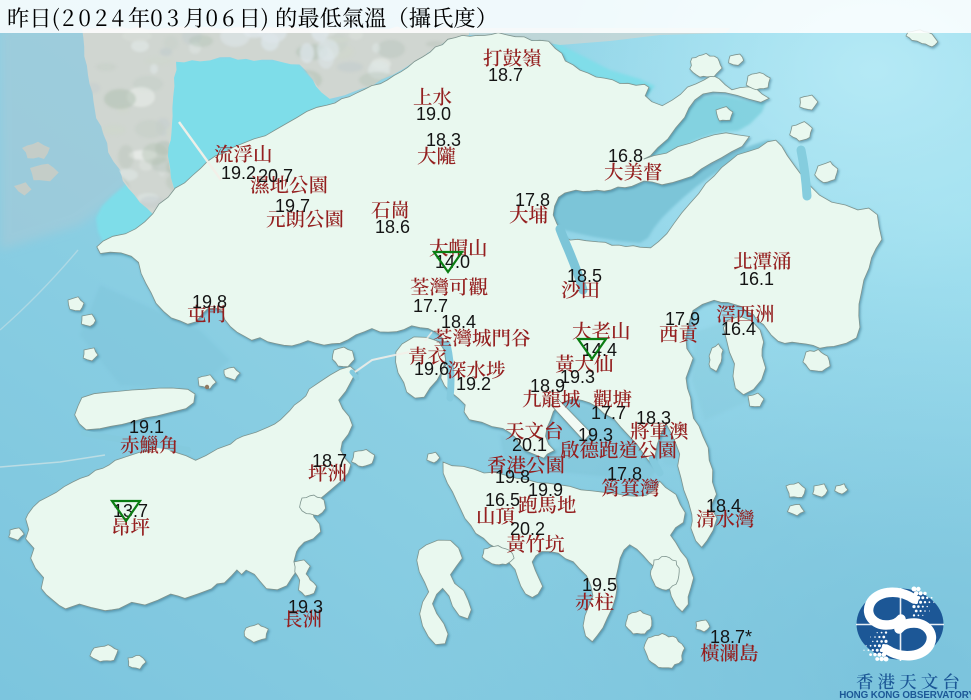  What do you see at coordinates (433, 114) in the screenshot?
I see `svg-text: 19.0` at bounding box center [433, 114].